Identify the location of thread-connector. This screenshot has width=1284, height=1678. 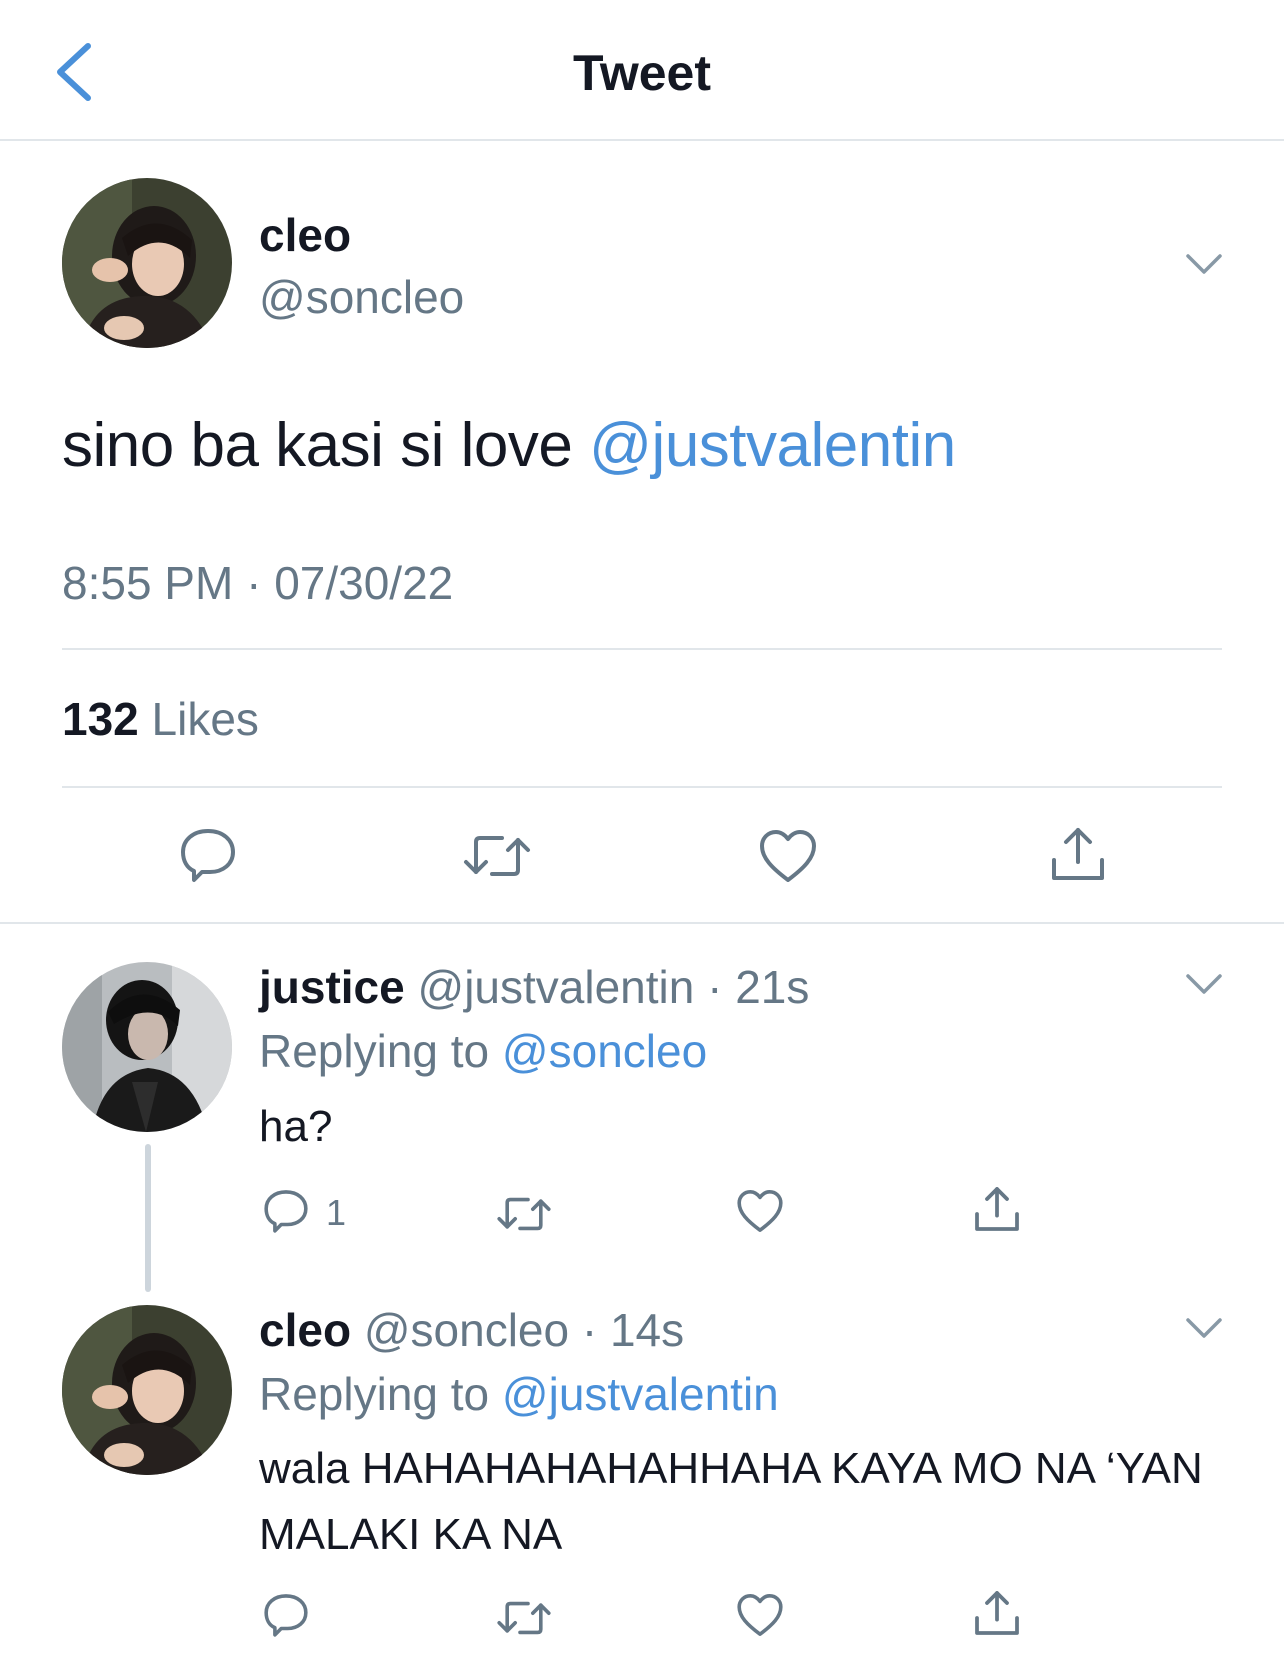
(148, 1218).